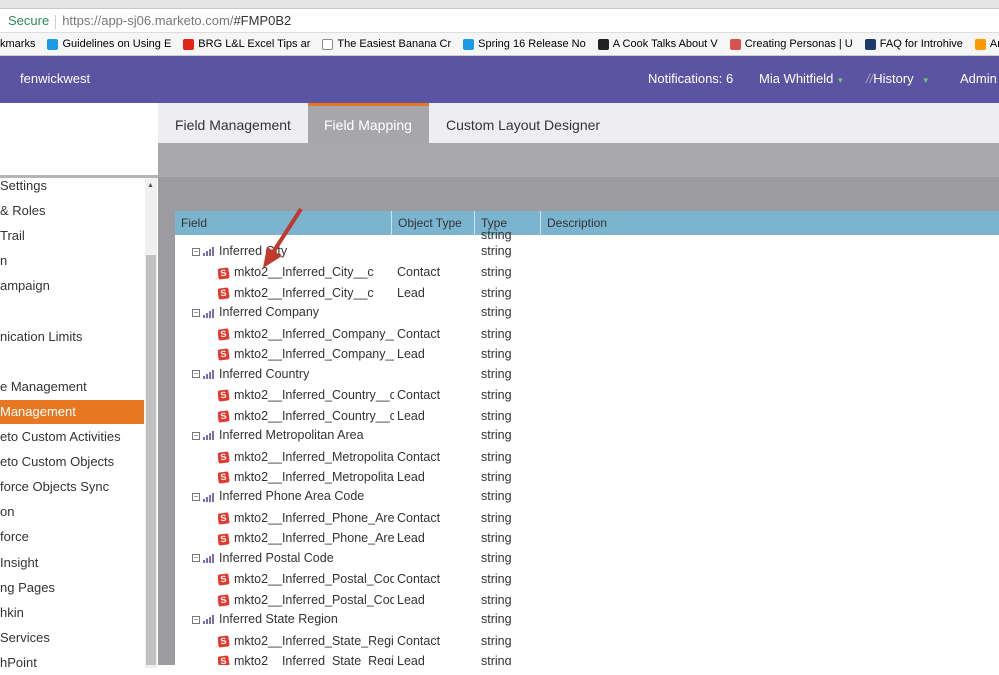 The height and width of the screenshot is (675, 999). What do you see at coordinates (151, 460) in the screenshot?
I see `scrollbar-thumb` at bounding box center [151, 460].